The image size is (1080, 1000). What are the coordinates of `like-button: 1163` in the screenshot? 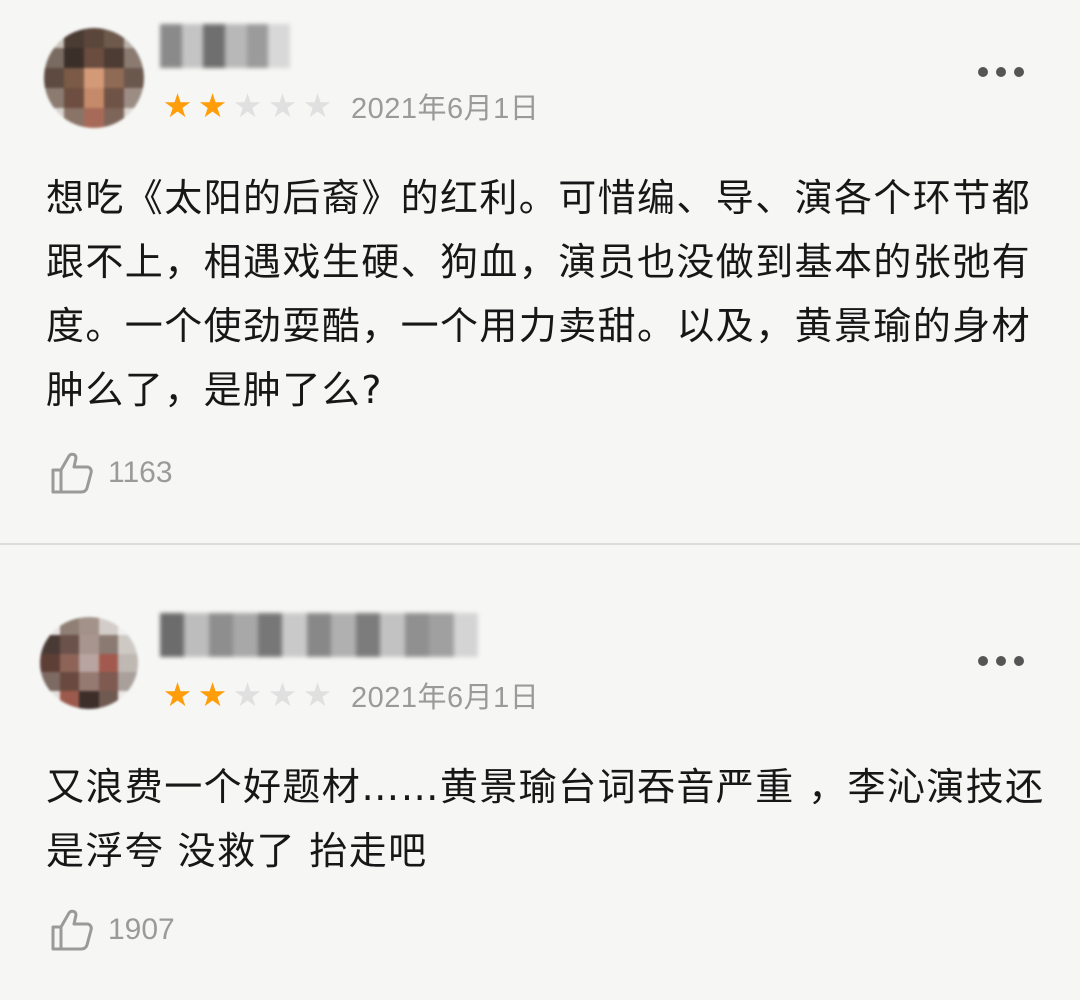 It's located at (110, 473).